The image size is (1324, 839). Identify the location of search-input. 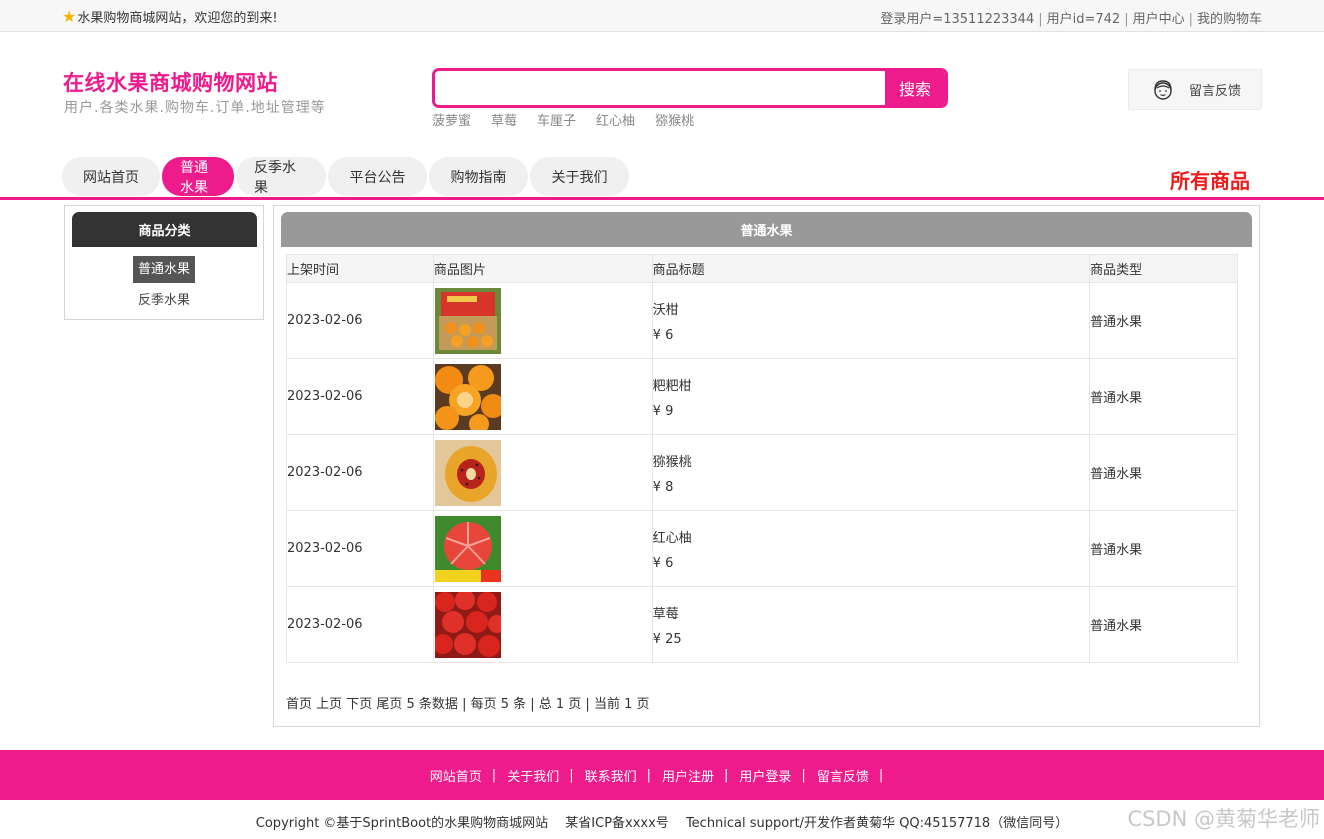
(660, 88).